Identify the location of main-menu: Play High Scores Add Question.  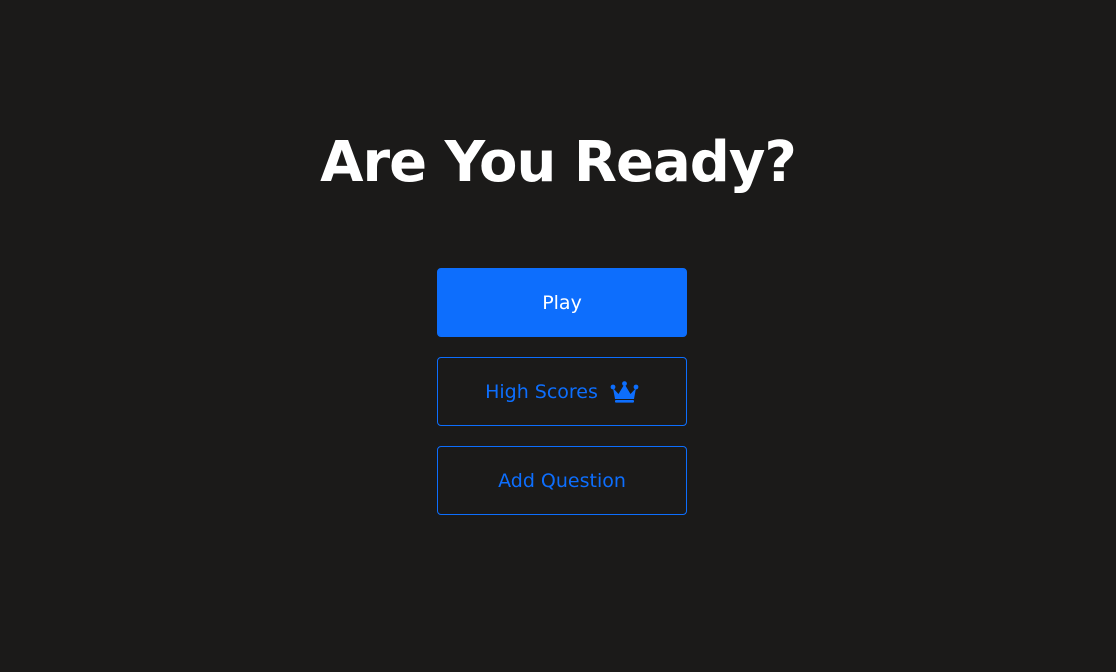
(562, 391).